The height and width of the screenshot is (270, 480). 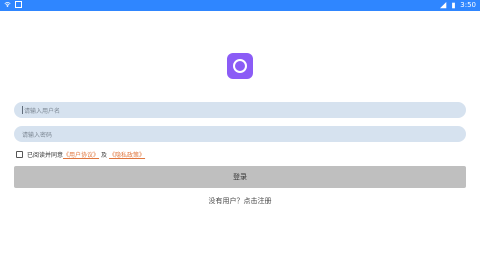 I want to click on status-bar: 3:50, so click(x=240, y=5).